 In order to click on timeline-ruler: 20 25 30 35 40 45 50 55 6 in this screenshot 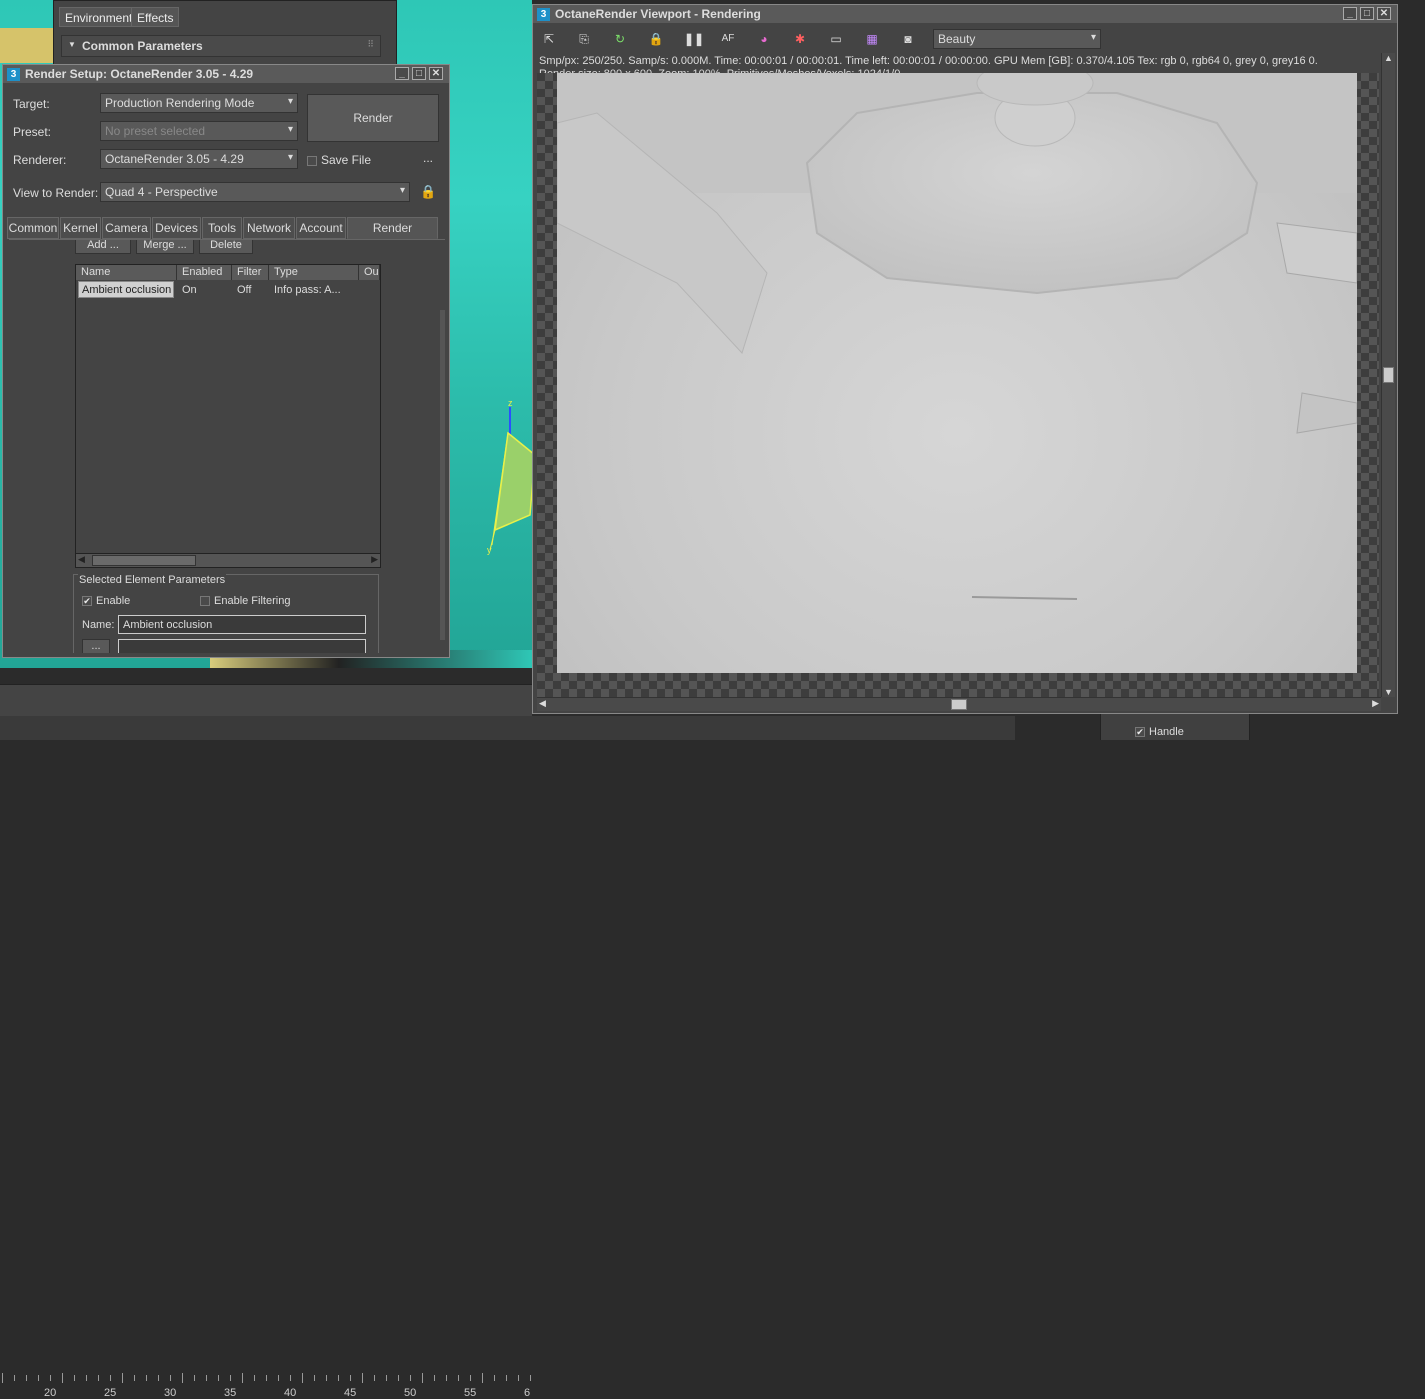, I will do `click(266, 1385)`.